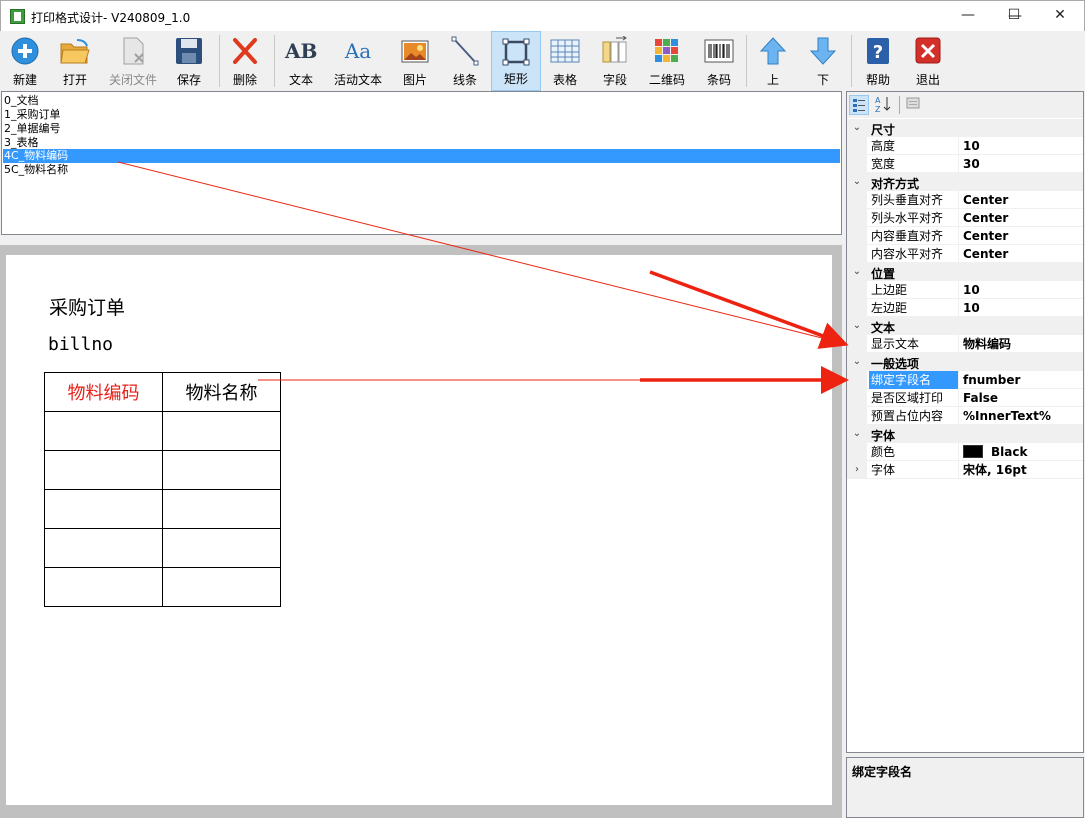 The height and width of the screenshot is (818, 1085). Describe the element at coordinates (914, 254) in the screenshot. I see `property-name: 内容水平对齐` at that location.